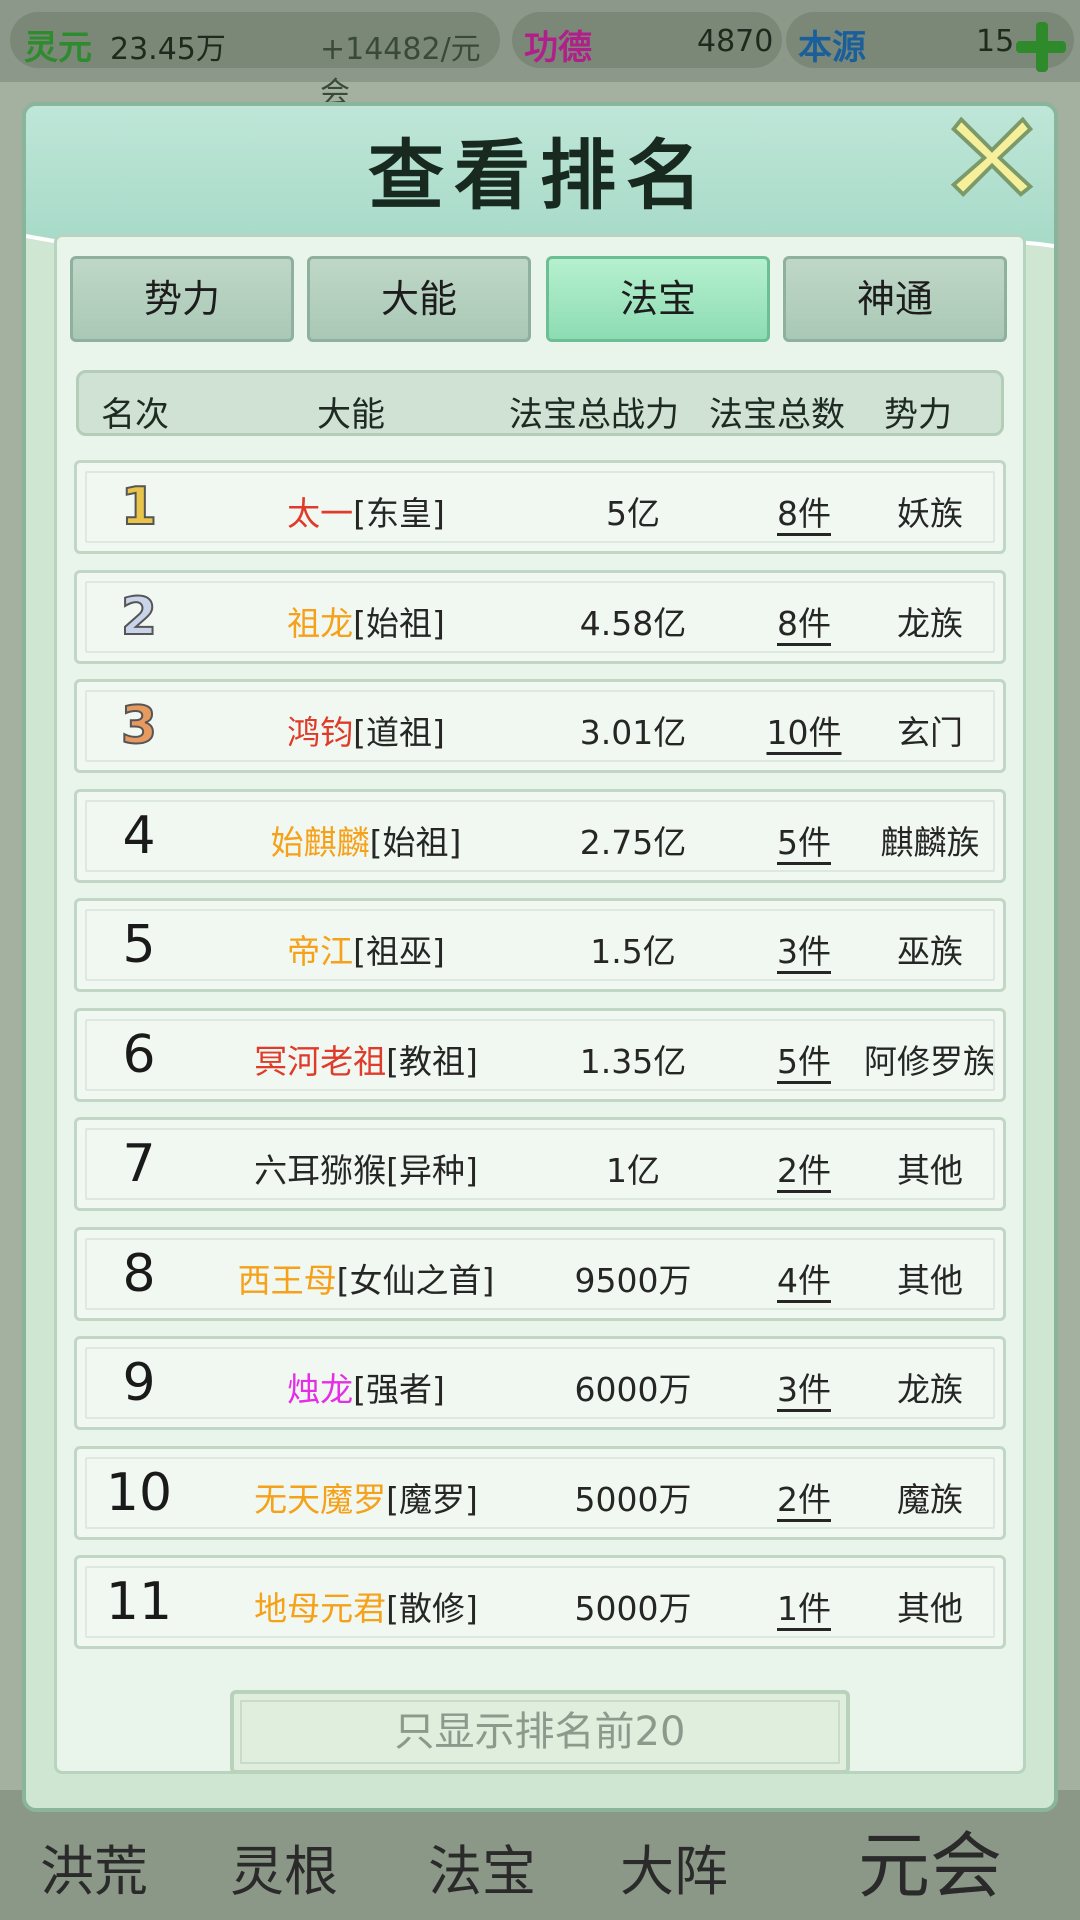 This screenshot has height=1920, width=1080. I want to click on nav-linggen: 灵根, so click(284, 1866).